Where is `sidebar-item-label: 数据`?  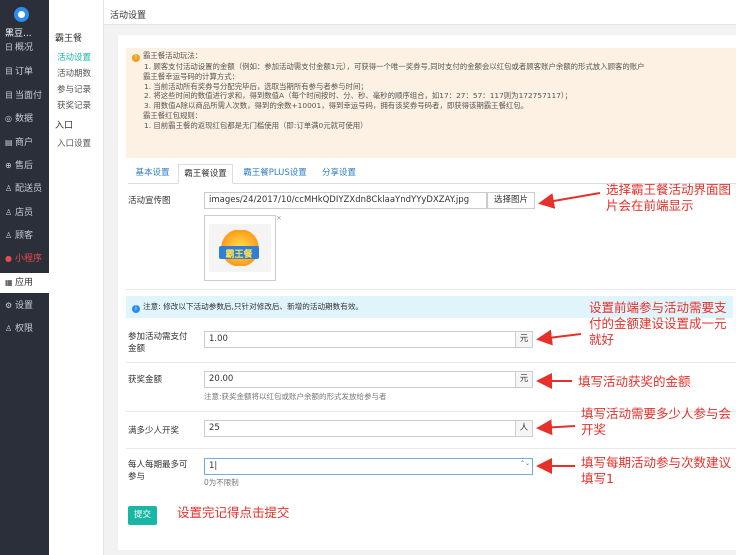
sidebar-item-label: 数据 is located at coordinates (24, 119).